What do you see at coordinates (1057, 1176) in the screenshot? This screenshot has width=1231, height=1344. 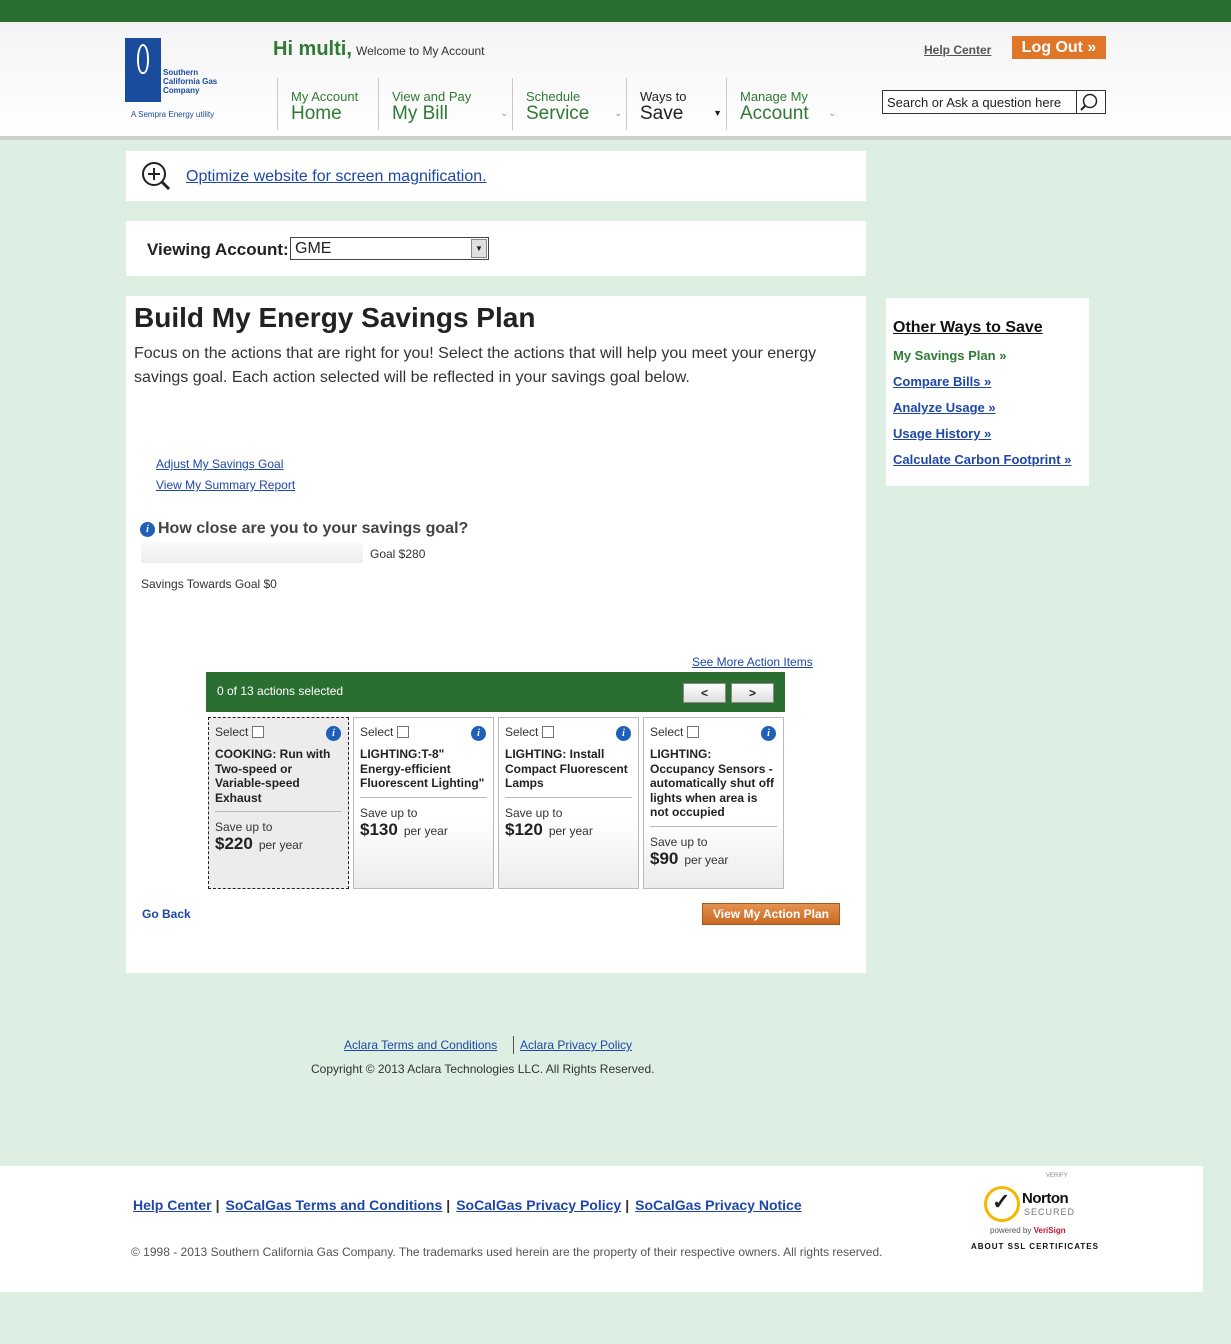 I see `norton-verify: VERIFY` at bounding box center [1057, 1176].